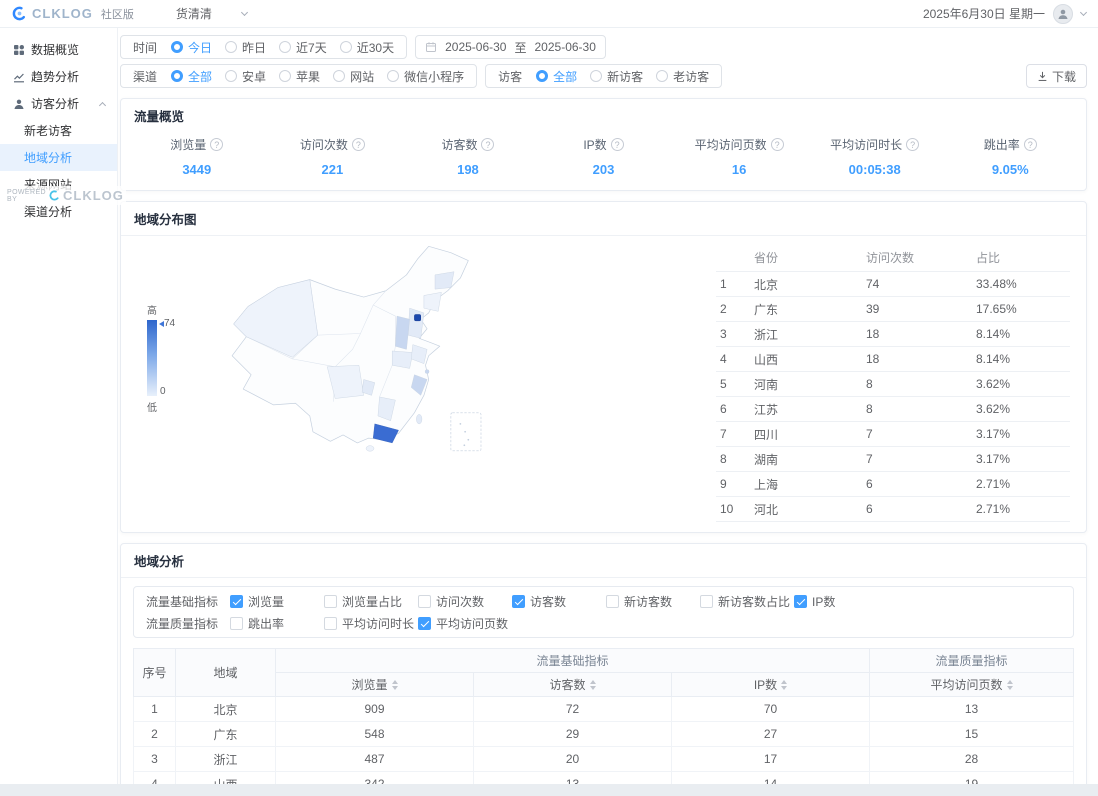 Image resolution: width=1098 pixels, height=796 pixels. What do you see at coordinates (48, 185) in the screenshot?
I see `sidebar-item-label: 来源网站` at bounding box center [48, 185].